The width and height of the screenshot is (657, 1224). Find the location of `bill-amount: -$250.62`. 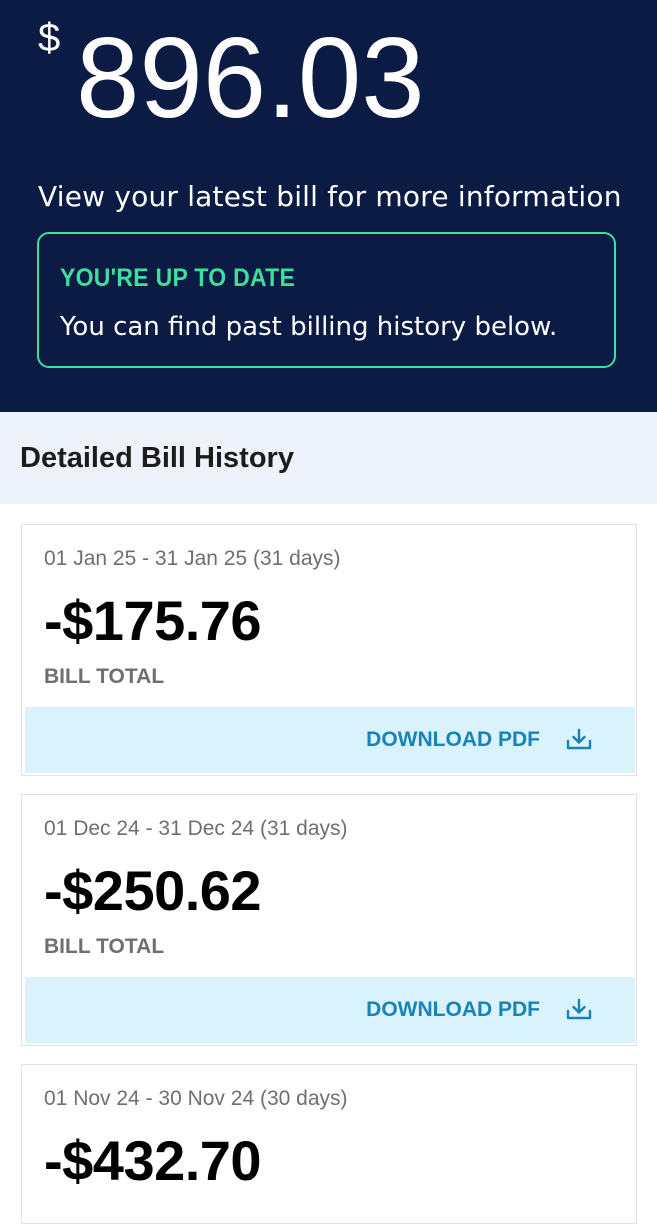

bill-amount: -$250.62 is located at coordinates (153, 890).